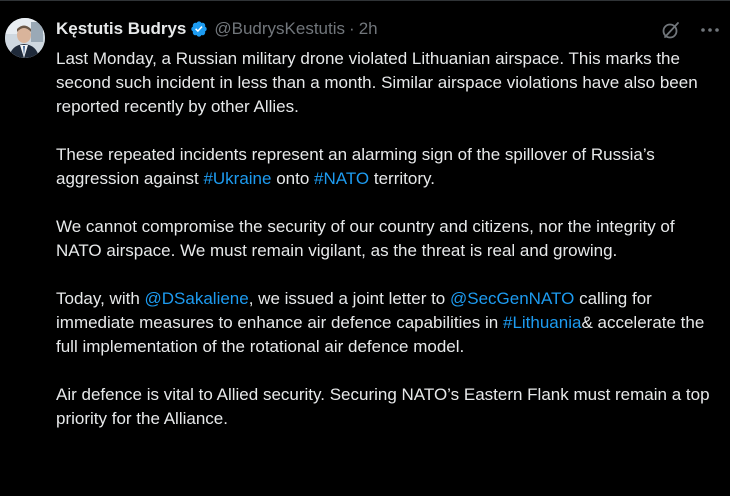 The width and height of the screenshot is (730, 496). What do you see at coordinates (512, 298) in the screenshot?
I see `mention-secgennato: @SecGenNATO` at bounding box center [512, 298].